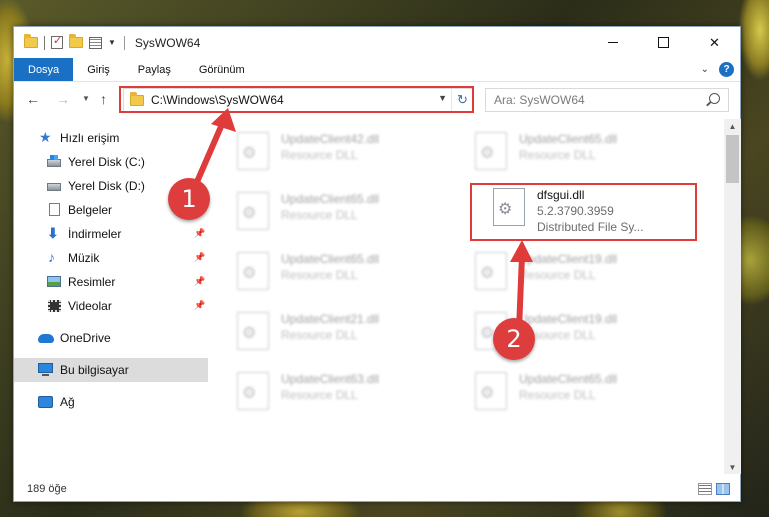 The width and height of the screenshot is (769, 517). Describe the element at coordinates (377, 70) in the screenshot. I see `ribbon-tabs: Dosya Giriş Paylaş Görünüm ⌄ ?` at that location.